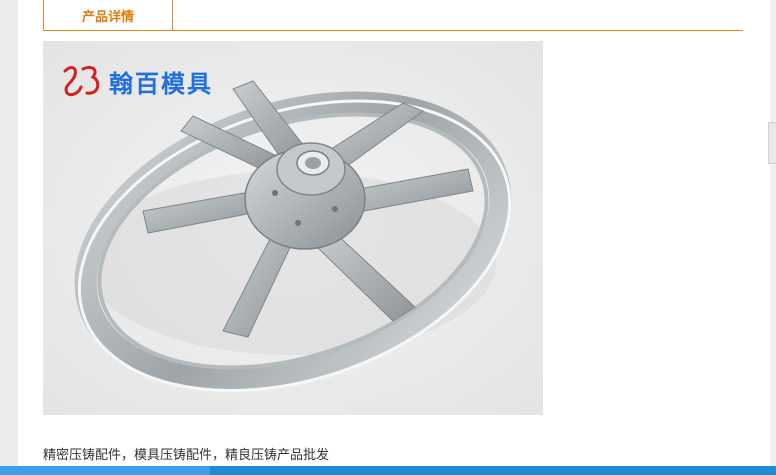 The height and width of the screenshot is (475, 776). What do you see at coordinates (108, 15) in the screenshot?
I see `tab-product-details: 产品详情` at bounding box center [108, 15].